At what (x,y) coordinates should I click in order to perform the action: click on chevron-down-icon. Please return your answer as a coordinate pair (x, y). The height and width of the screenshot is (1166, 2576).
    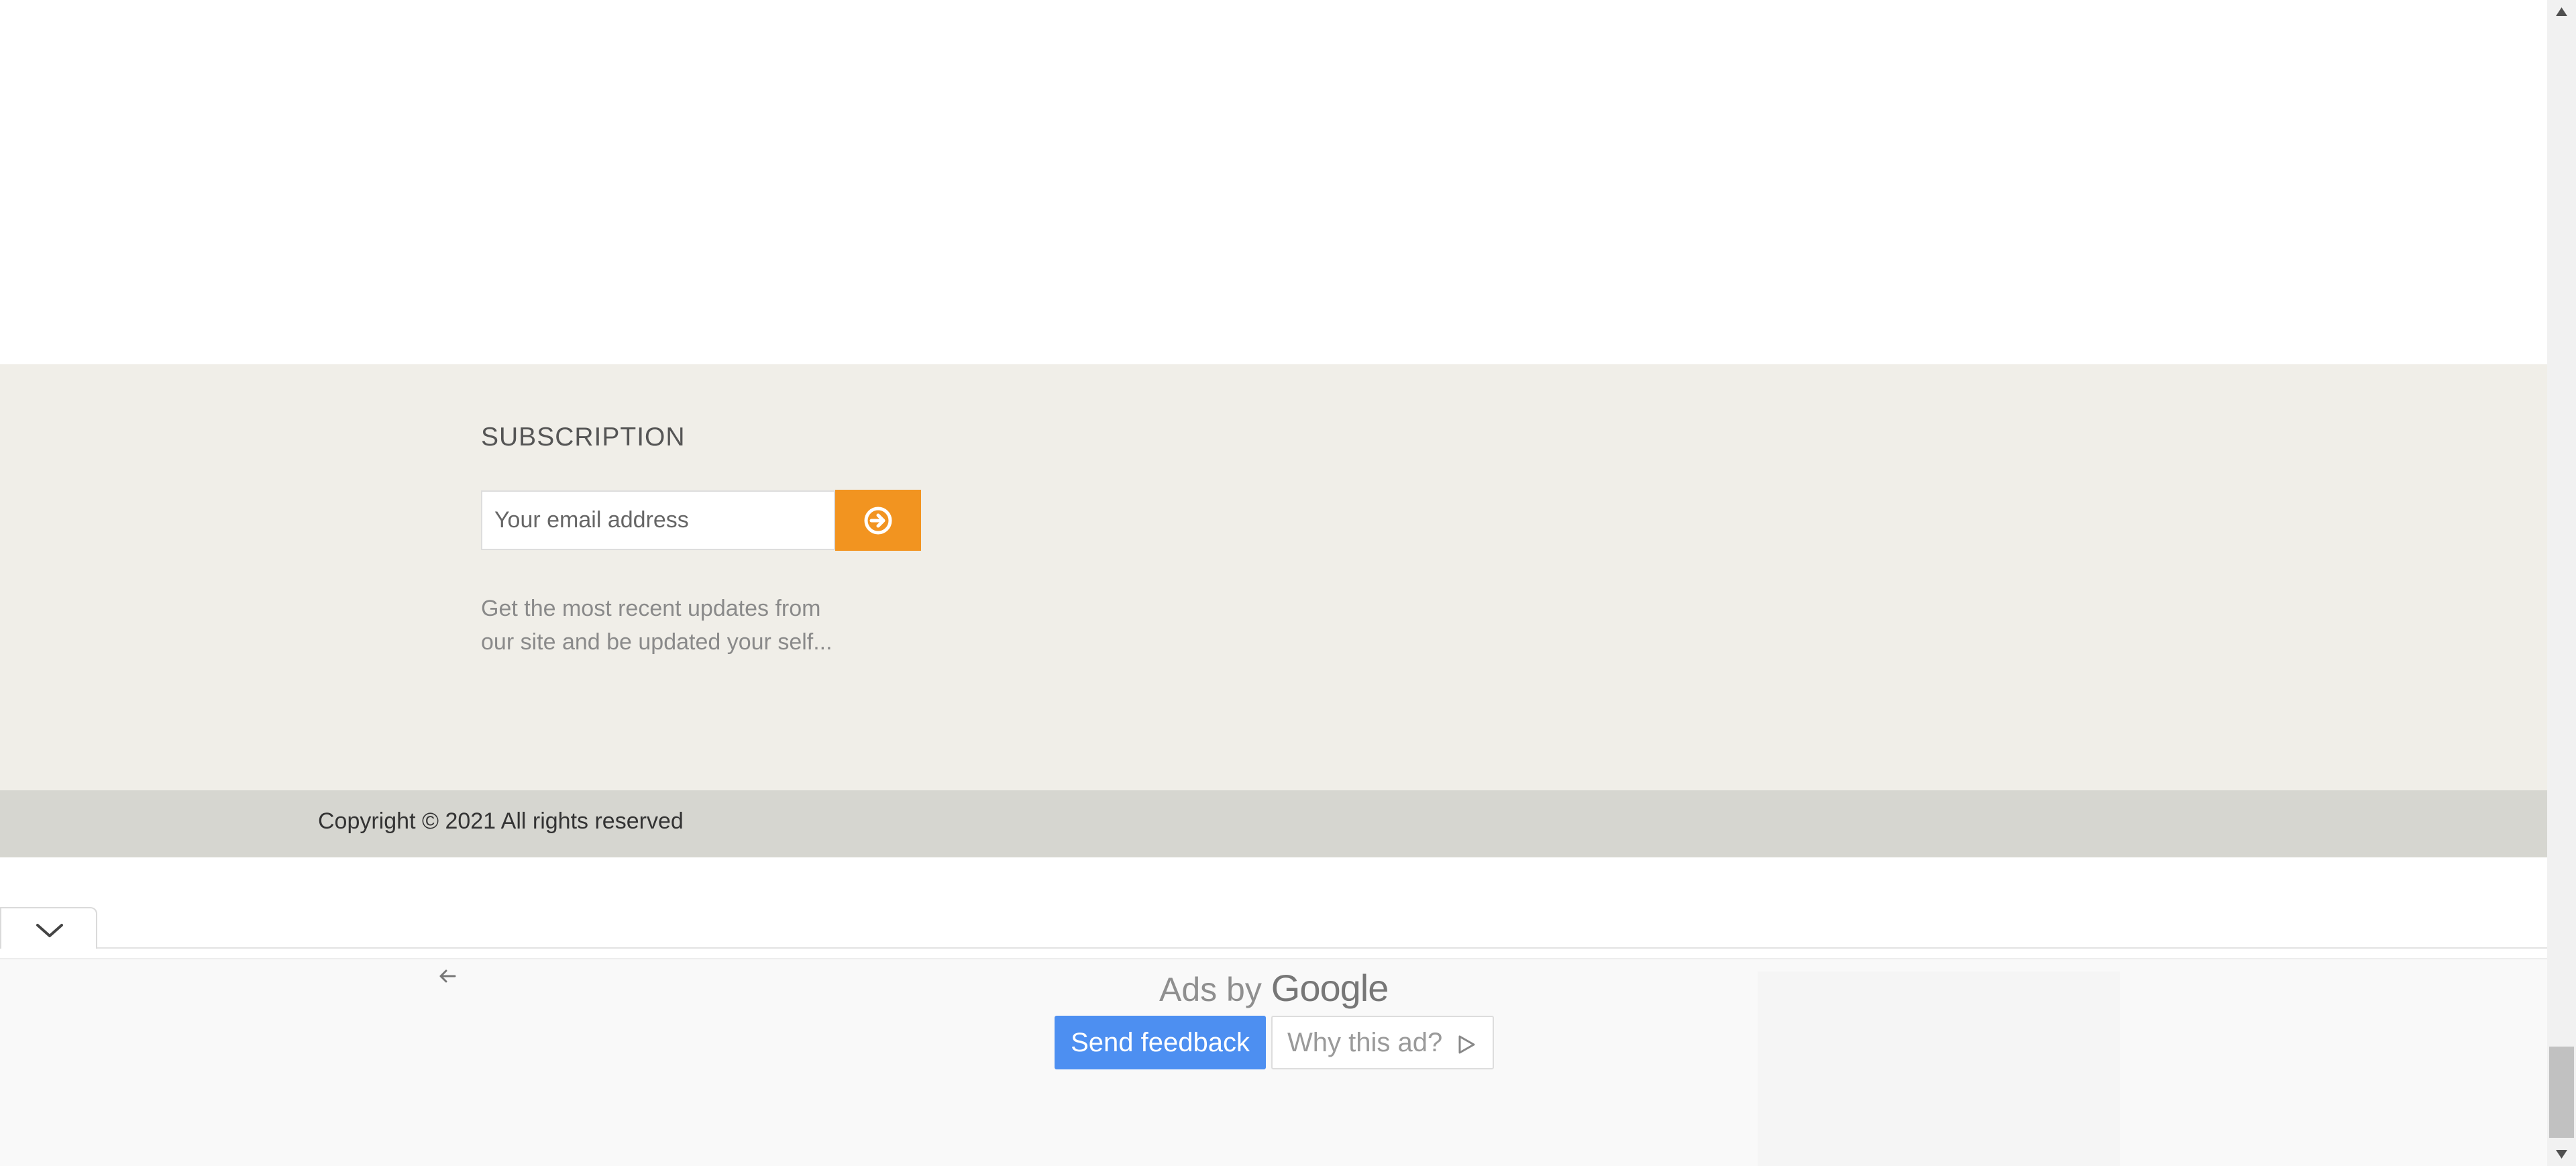
    Looking at the image, I should click on (49, 930).